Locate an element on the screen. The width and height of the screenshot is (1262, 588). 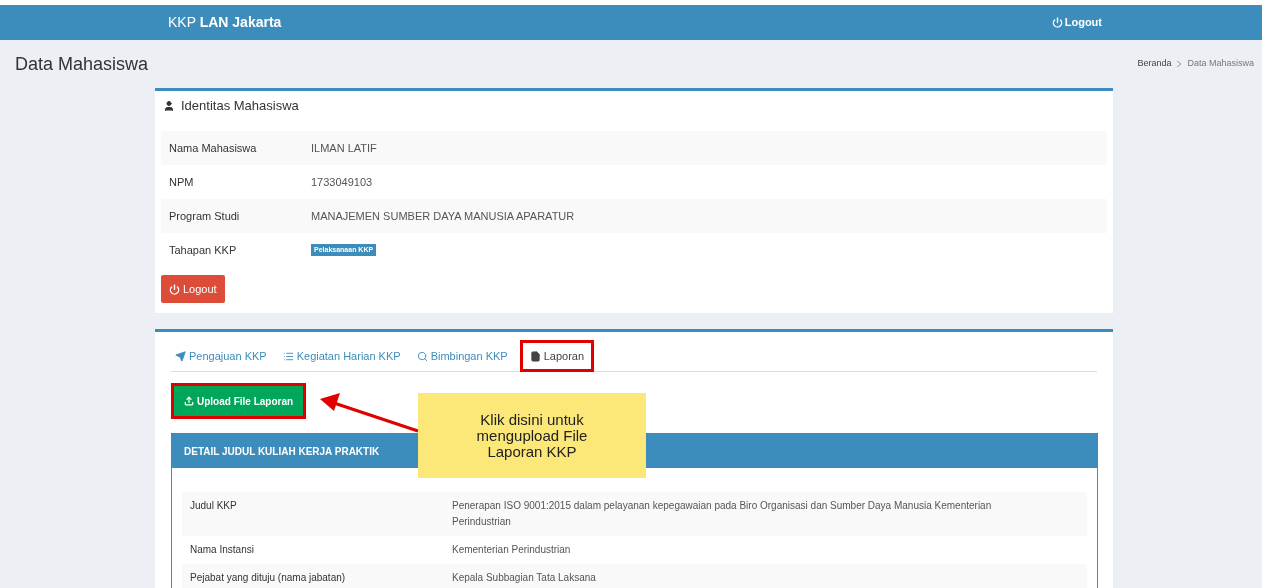
field-label: NPM is located at coordinates (181, 182).